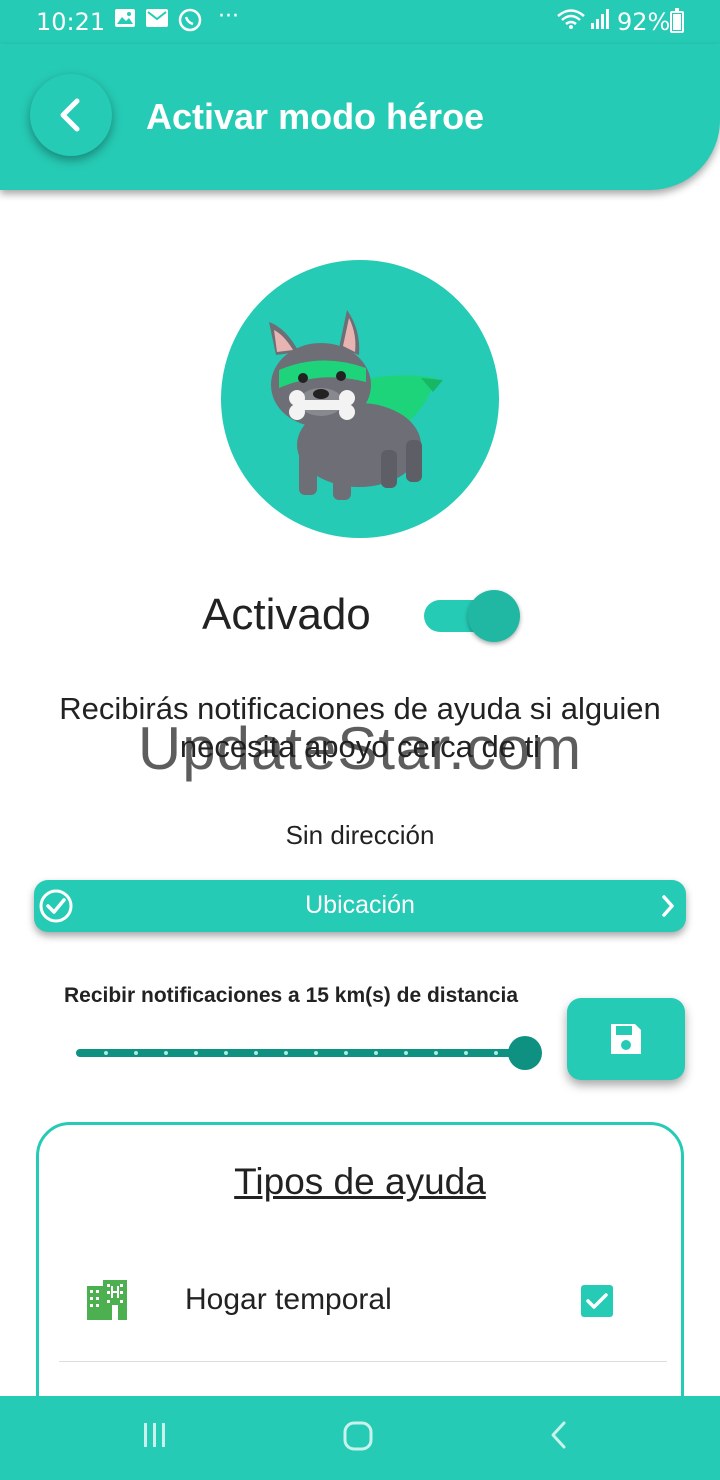 Image resolution: width=720 pixels, height=1480 pixels. Describe the element at coordinates (315, 116) in the screenshot. I see `page-title: Activar modo héroe` at that location.